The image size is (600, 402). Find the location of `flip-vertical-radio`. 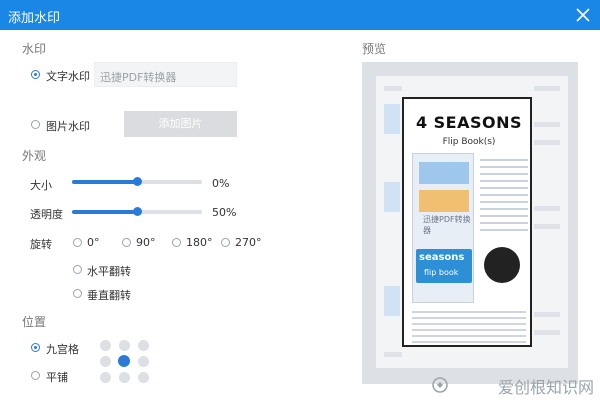

flip-vertical-radio is located at coordinates (77, 293).